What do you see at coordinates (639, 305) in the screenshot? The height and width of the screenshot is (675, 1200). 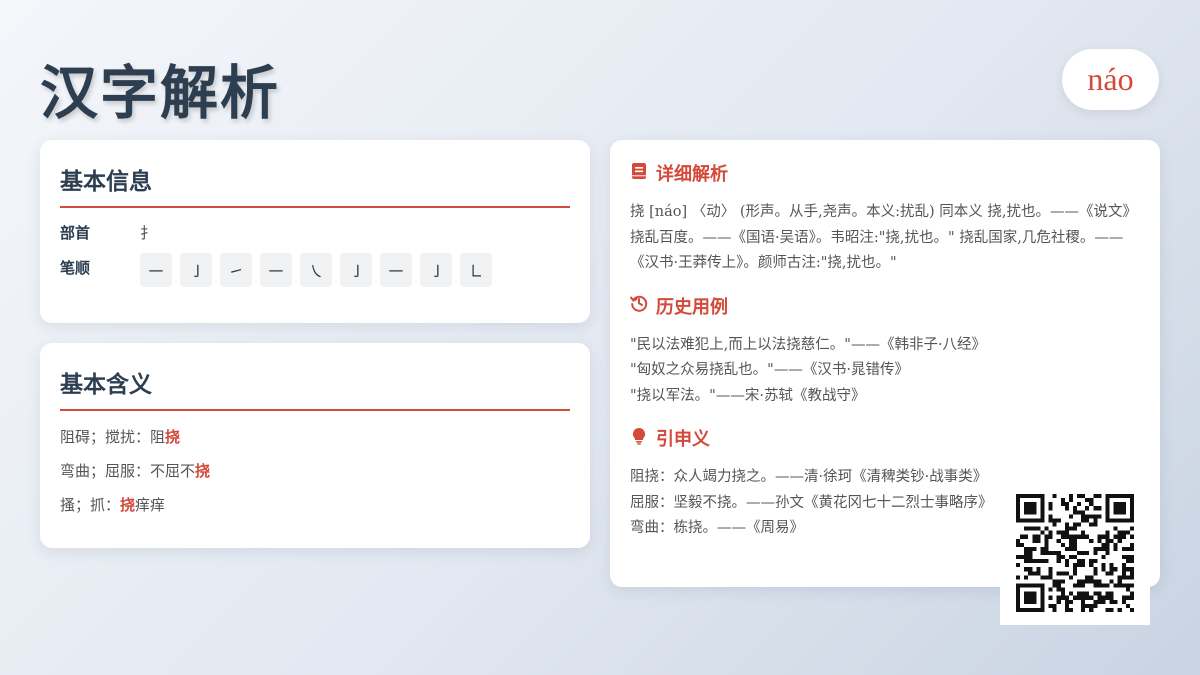 I see `history-icon` at bounding box center [639, 305].